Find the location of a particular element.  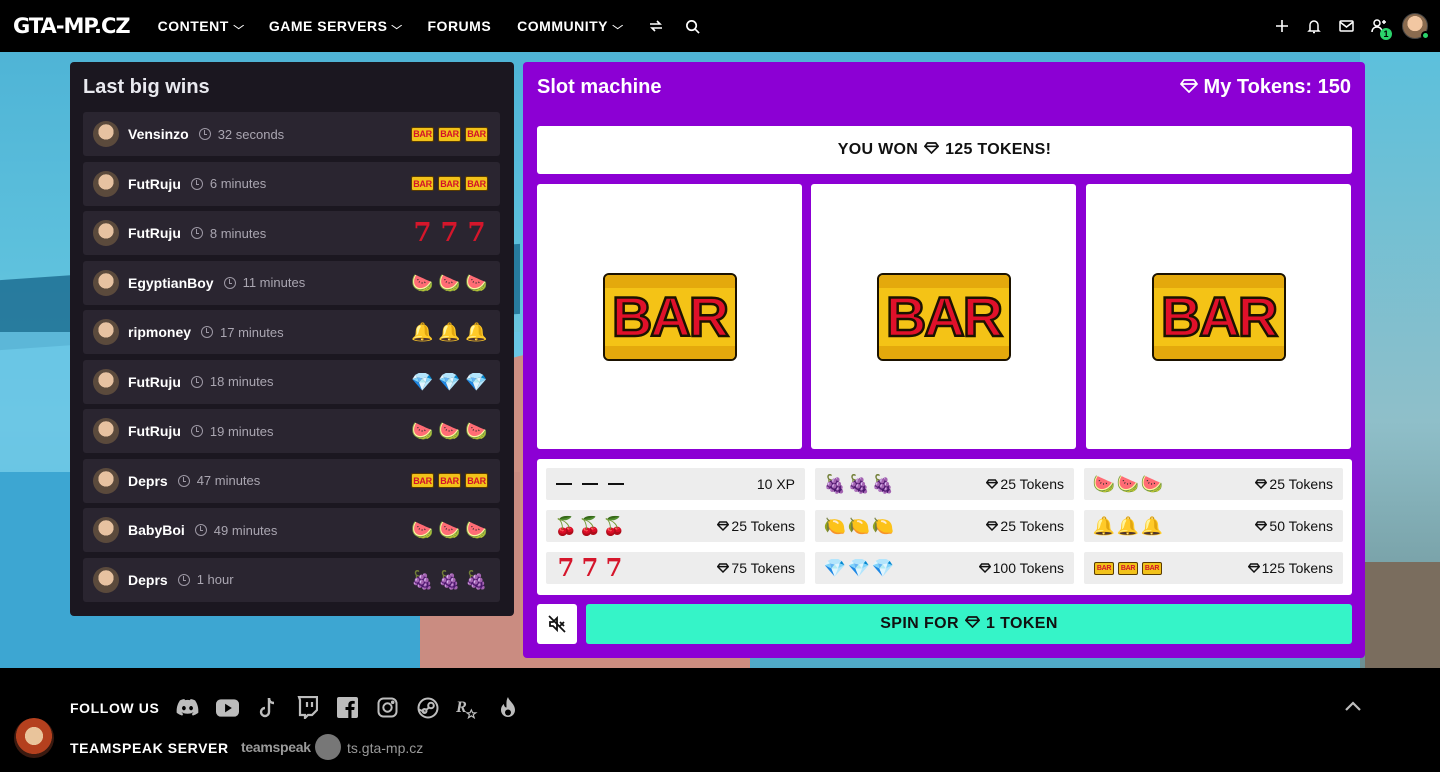

win-row: Vensinzo 32 seconds BAR BAR BAR is located at coordinates (291, 134).